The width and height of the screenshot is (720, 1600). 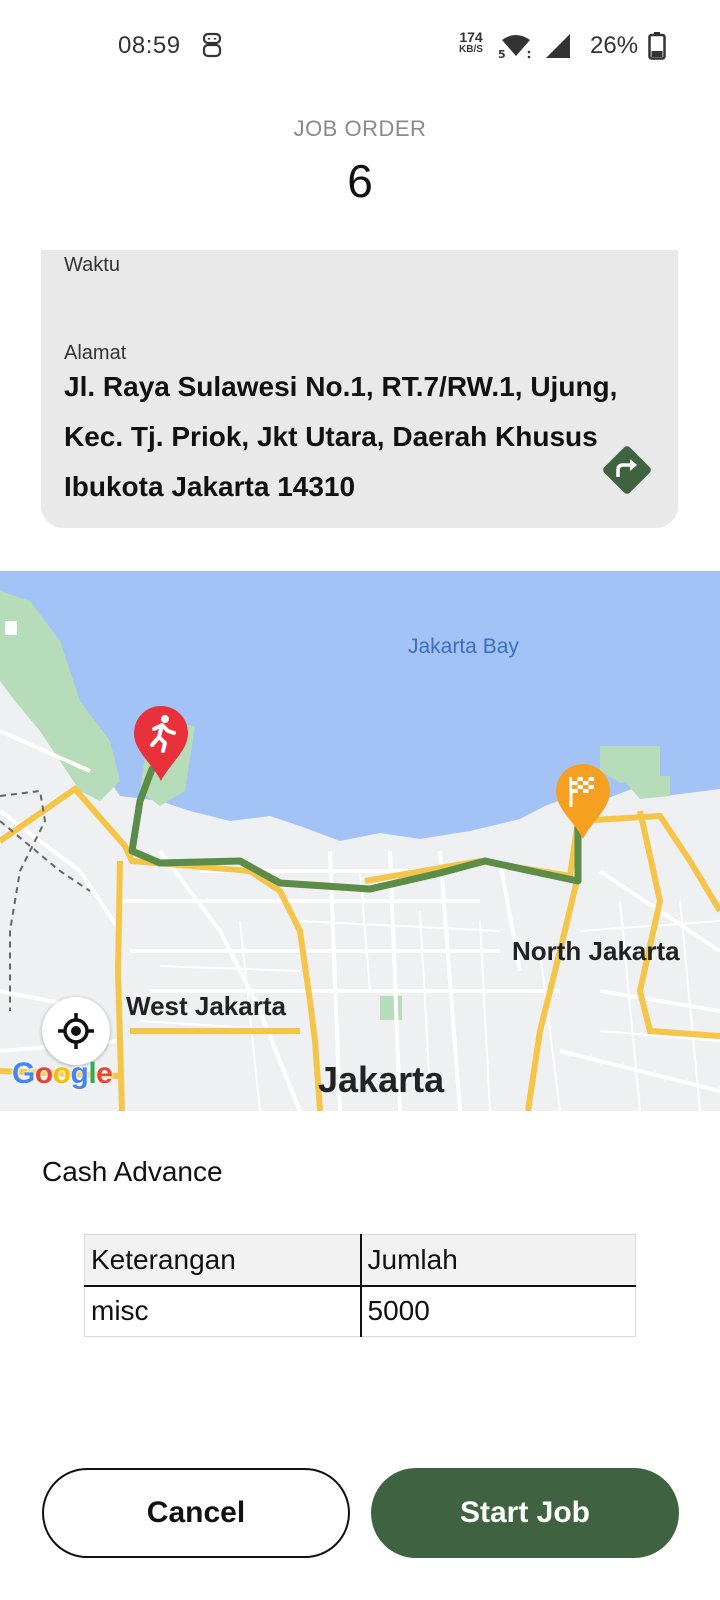 What do you see at coordinates (657, 46) in the screenshot?
I see `battery-icon` at bounding box center [657, 46].